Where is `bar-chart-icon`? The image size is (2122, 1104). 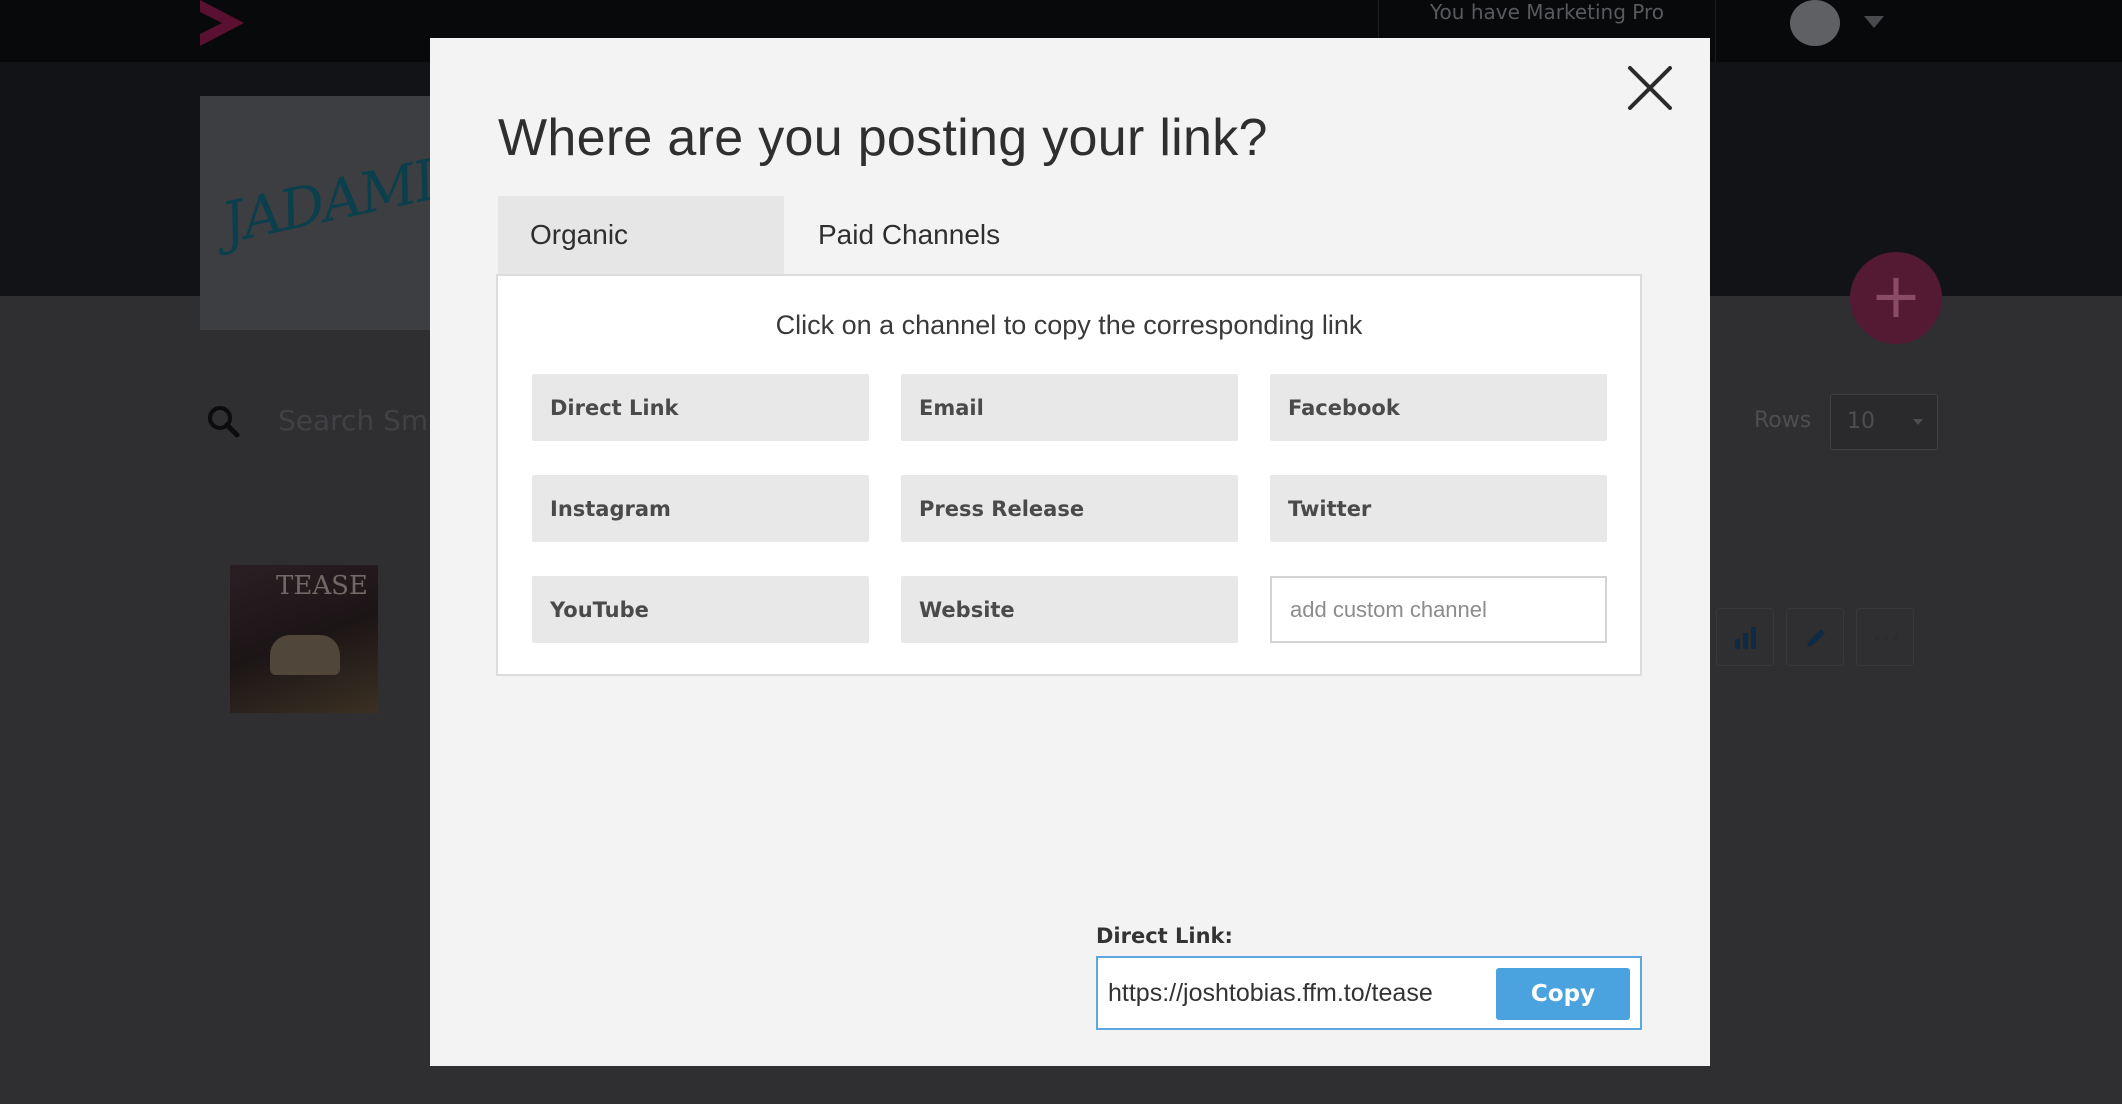 bar-chart-icon is located at coordinates (1745, 638).